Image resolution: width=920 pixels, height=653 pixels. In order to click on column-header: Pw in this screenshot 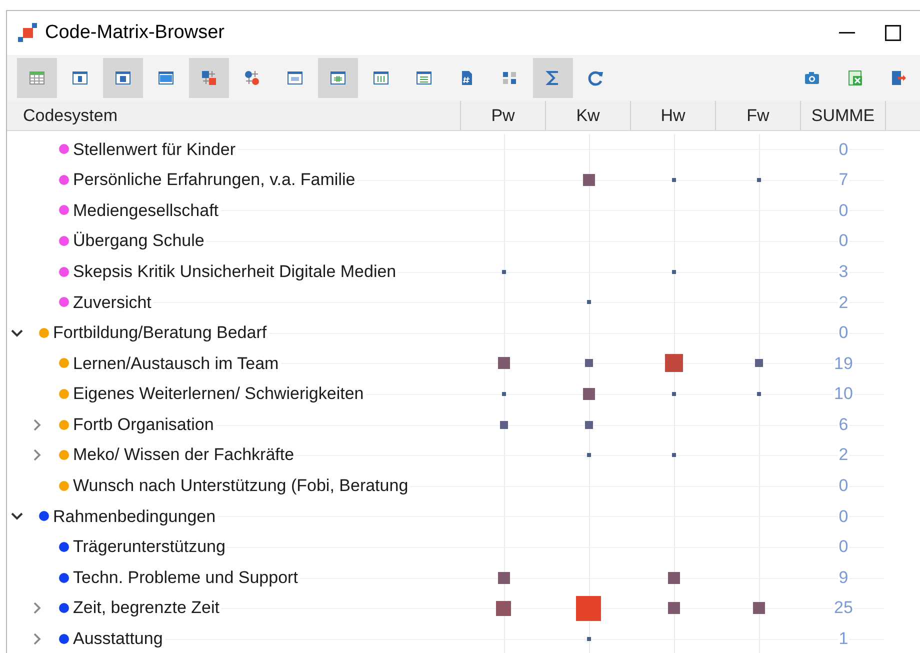, I will do `click(503, 115)`.